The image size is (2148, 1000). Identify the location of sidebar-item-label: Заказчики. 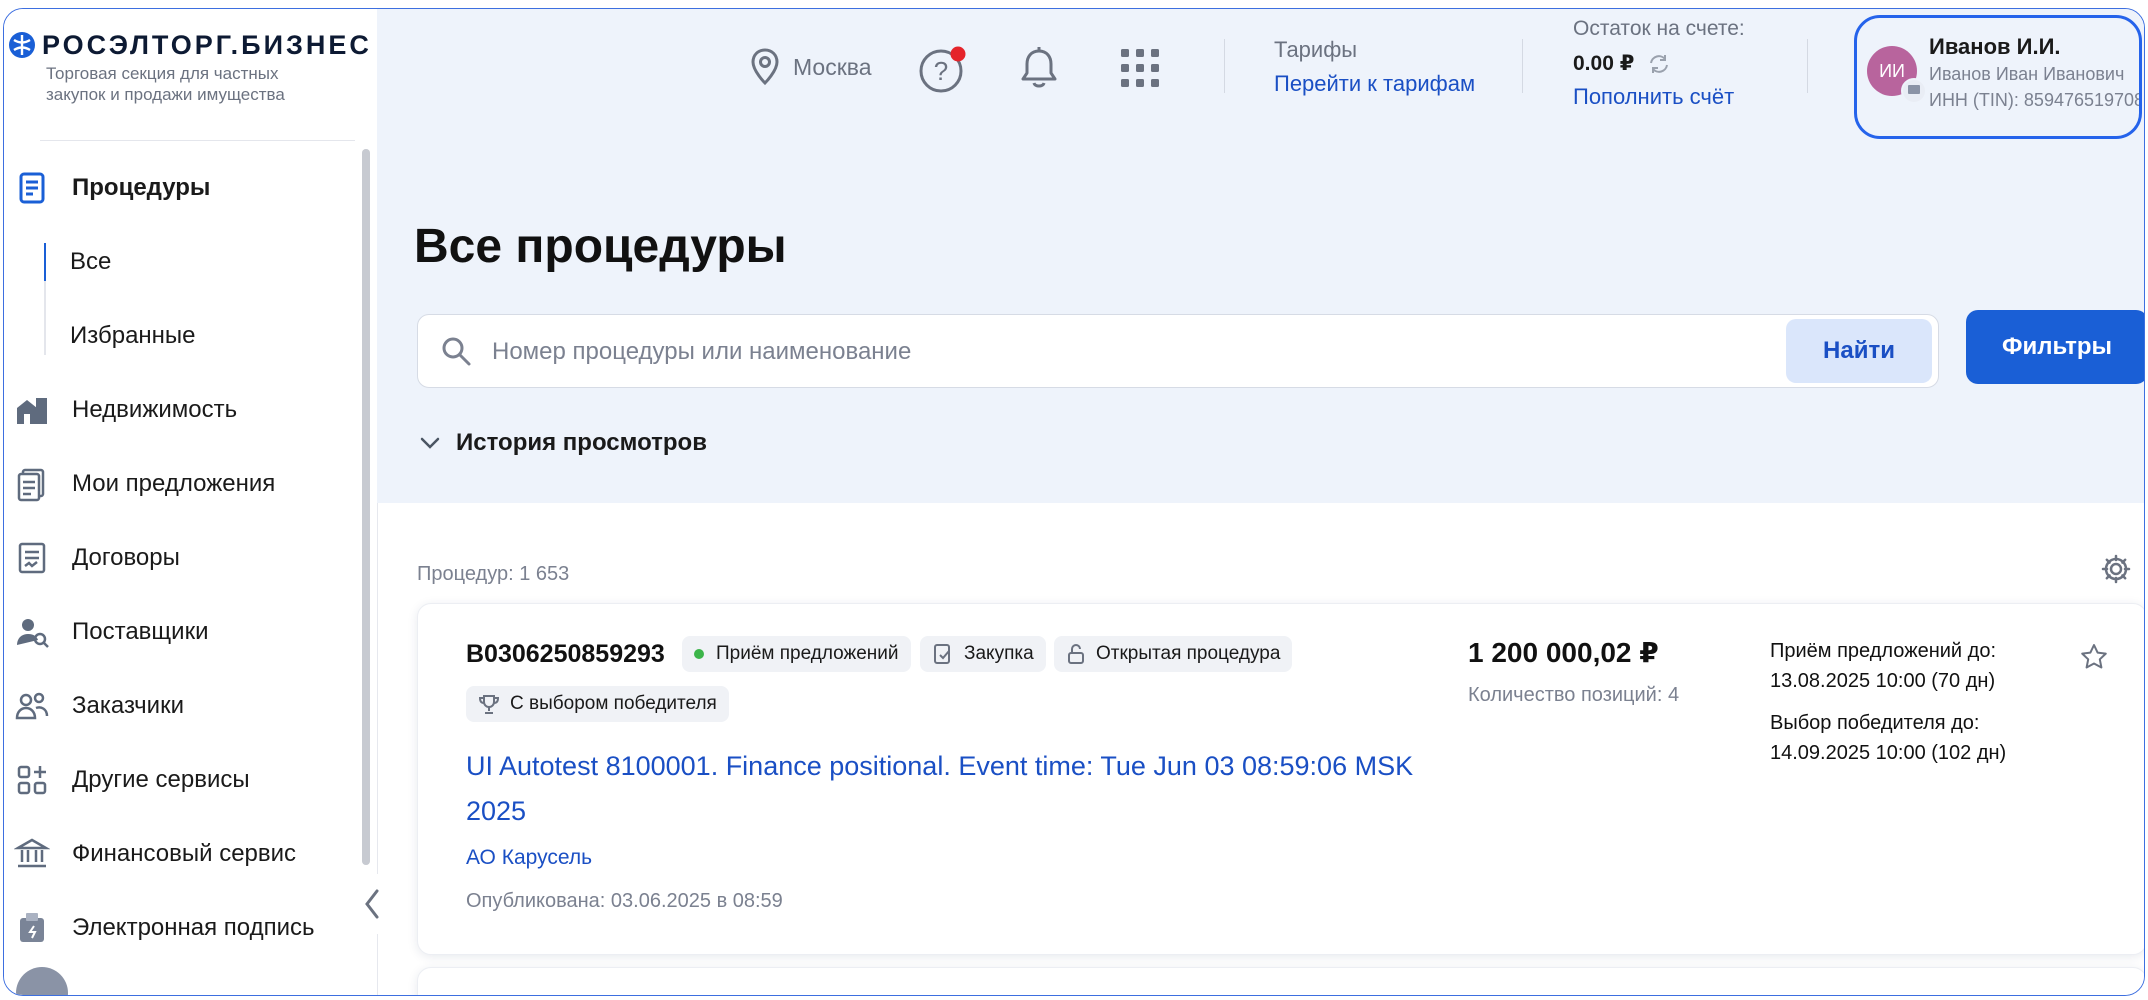
(128, 705).